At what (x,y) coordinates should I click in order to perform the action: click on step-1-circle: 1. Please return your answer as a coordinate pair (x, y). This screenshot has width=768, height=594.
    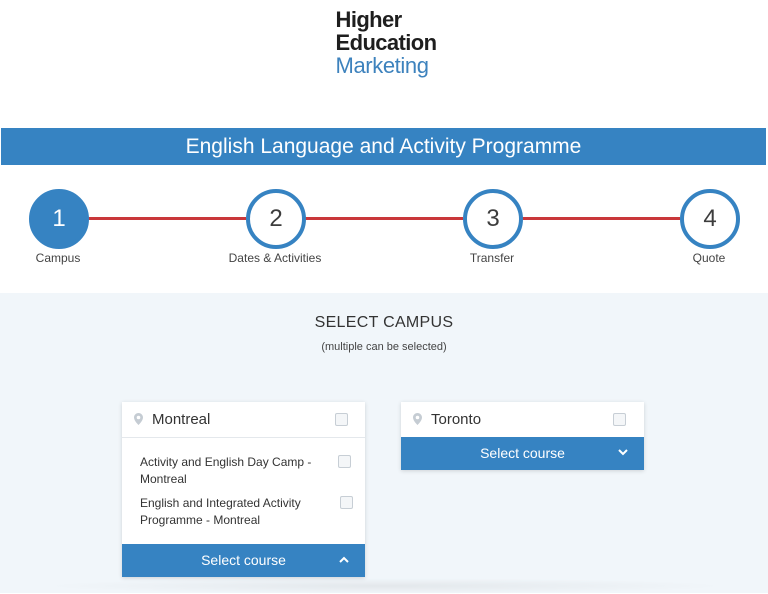
    Looking at the image, I should click on (59, 219).